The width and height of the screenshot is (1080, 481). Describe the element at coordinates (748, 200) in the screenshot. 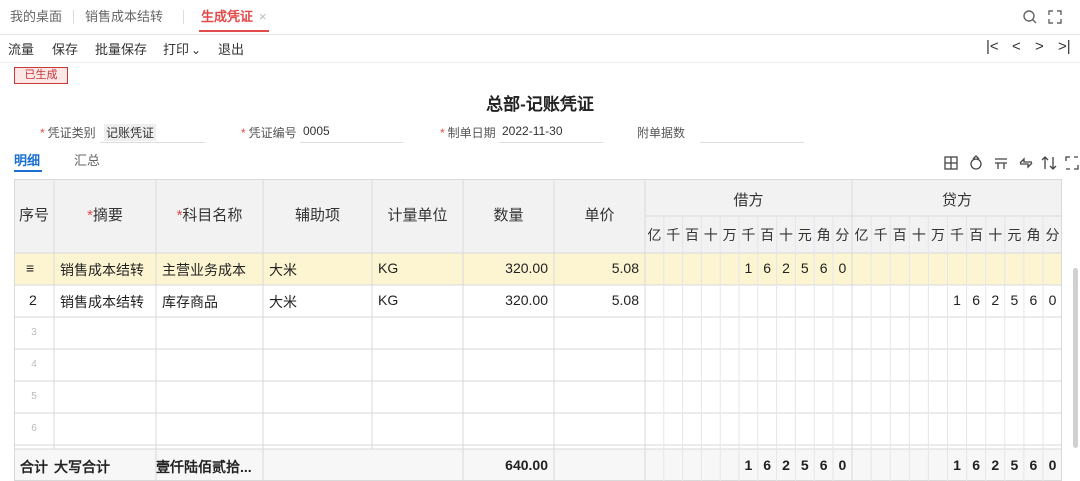

I see `header-debit: 借方` at that location.